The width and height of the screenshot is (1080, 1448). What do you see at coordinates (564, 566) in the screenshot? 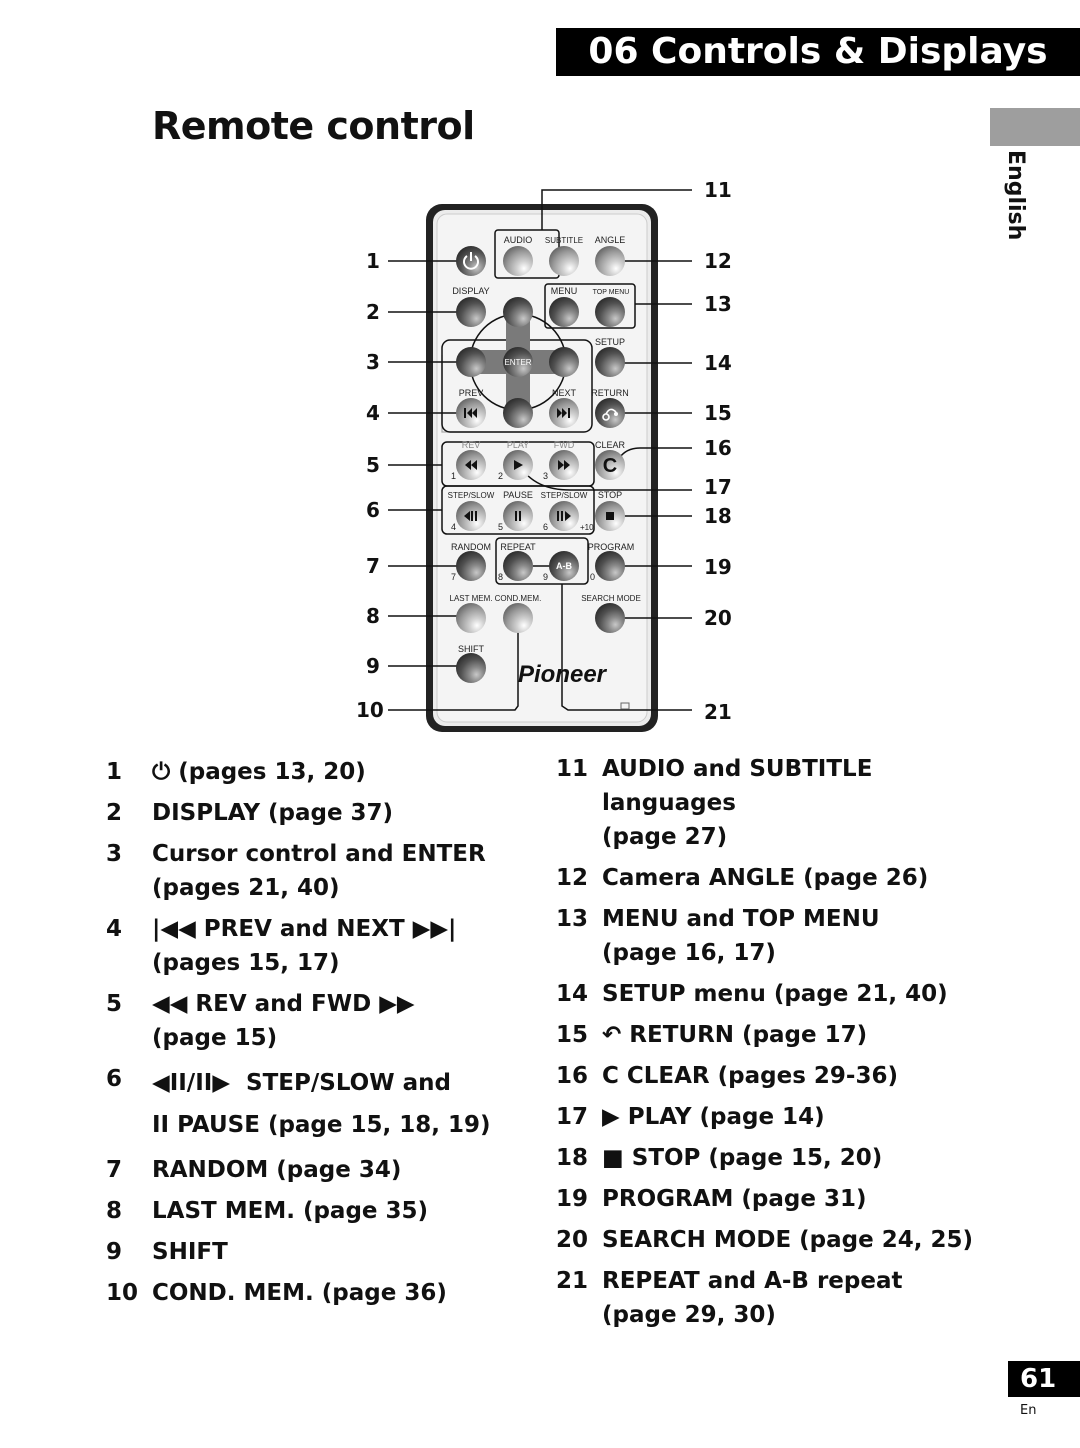
I see `svg-text: A-B` at bounding box center [564, 566].